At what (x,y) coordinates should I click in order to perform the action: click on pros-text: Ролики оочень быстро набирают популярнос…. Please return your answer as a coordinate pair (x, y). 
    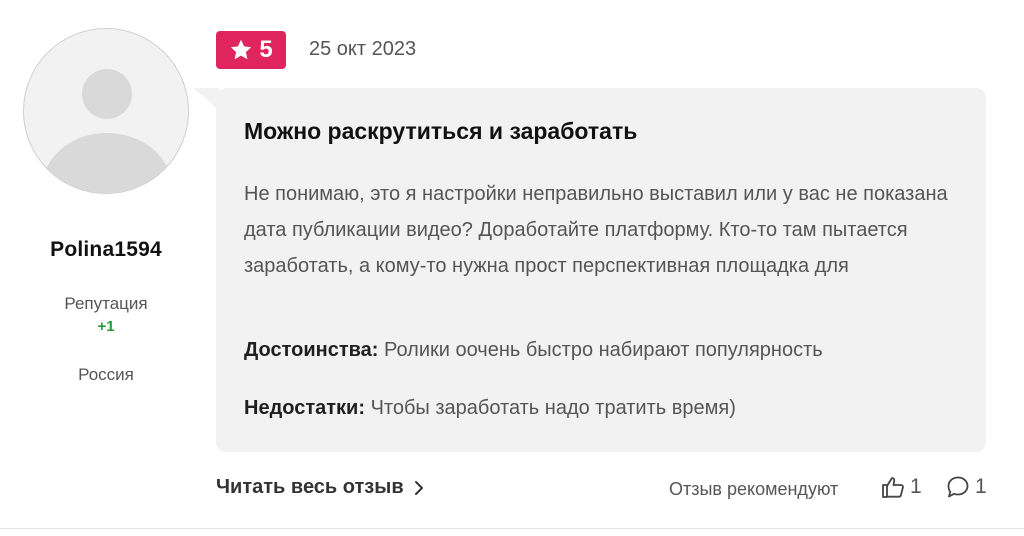
    Looking at the image, I should click on (603, 350).